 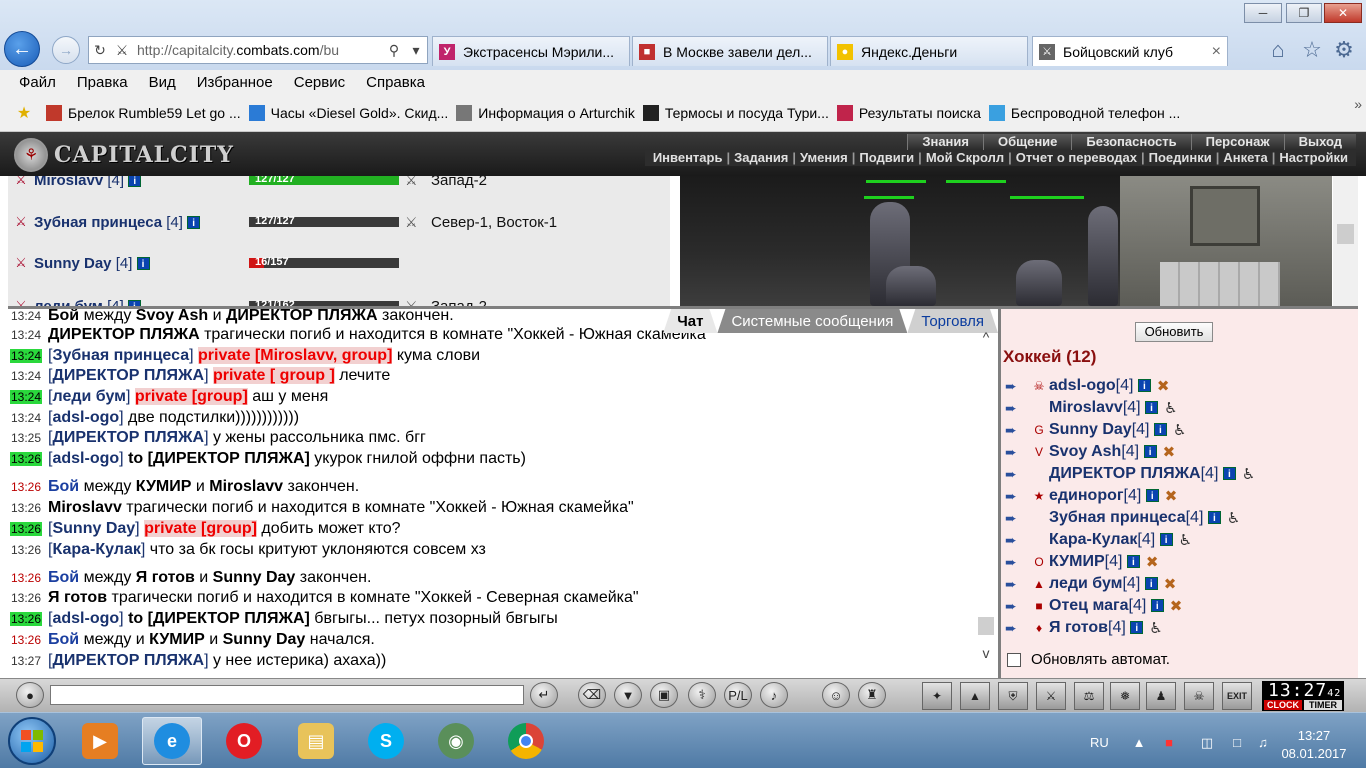 What do you see at coordinates (836, 695) in the screenshot?
I see `smiley-icon: ☺` at bounding box center [836, 695].